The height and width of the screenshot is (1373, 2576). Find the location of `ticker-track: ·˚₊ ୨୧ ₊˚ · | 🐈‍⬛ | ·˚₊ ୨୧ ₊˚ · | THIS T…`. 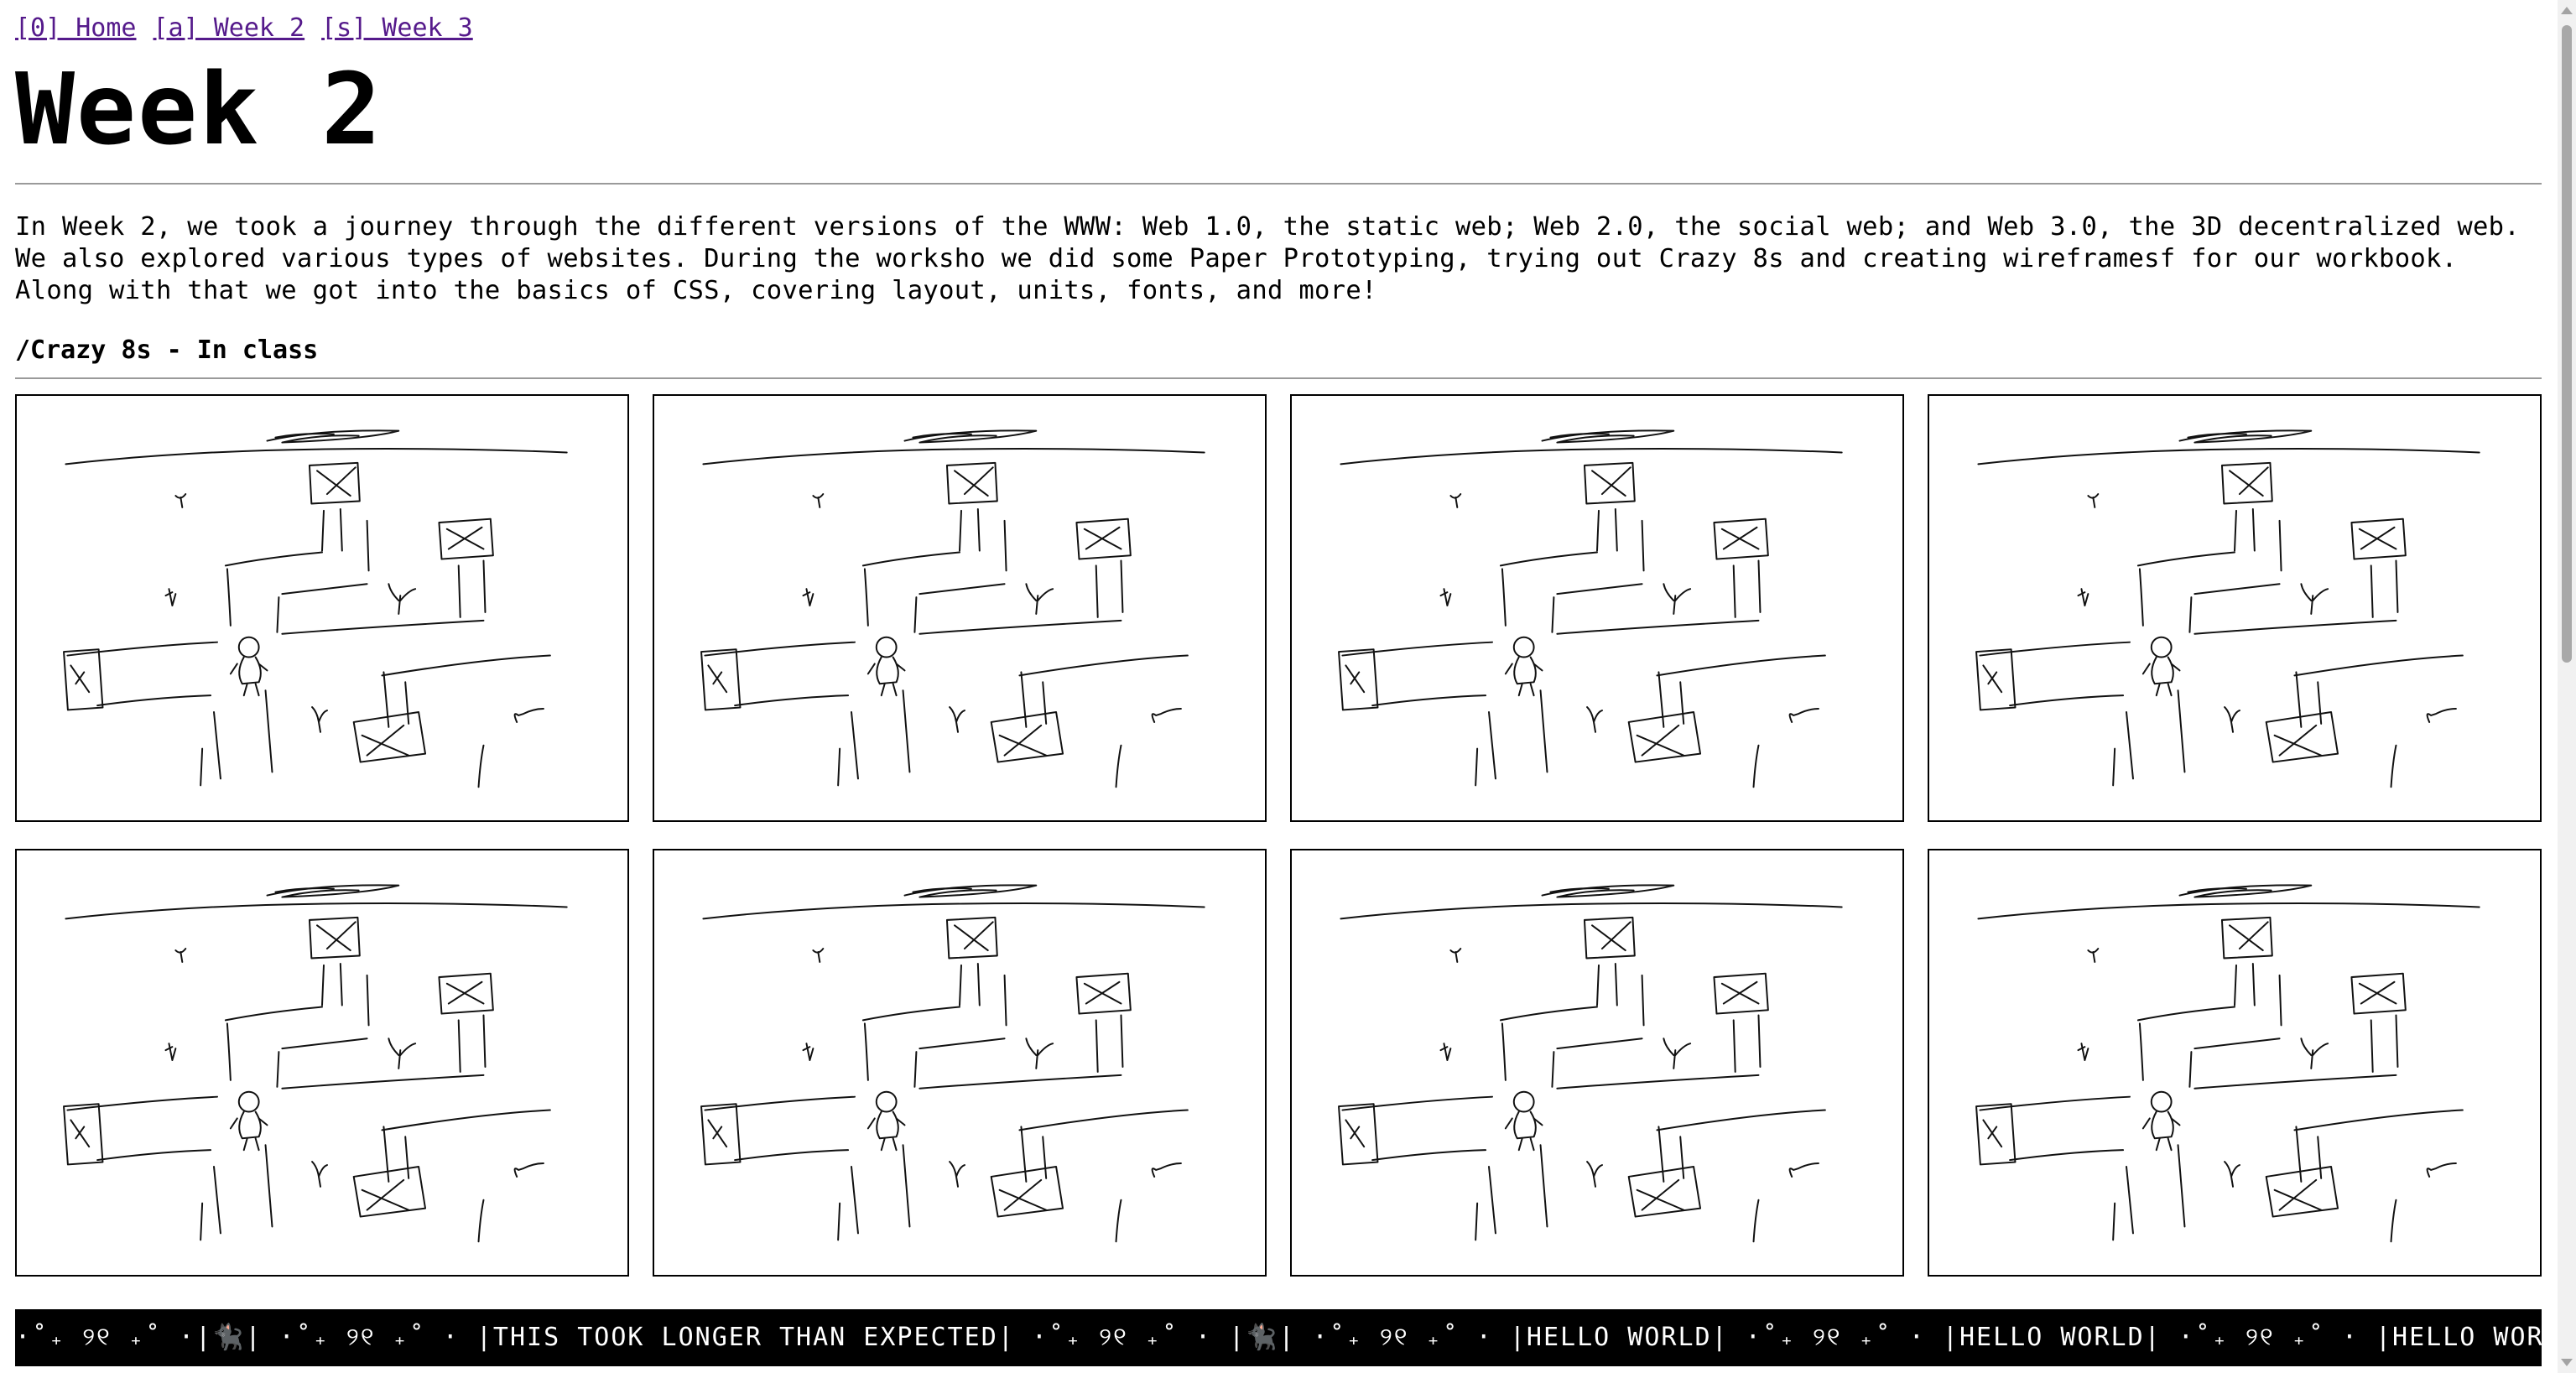

ticker-track: ·˚₊ ୨୧ ₊˚ · | 🐈‍⬛ | ·˚₊ ୨୧ ₊˚ · | THIS T… is located at coordinates (1278, 1338).